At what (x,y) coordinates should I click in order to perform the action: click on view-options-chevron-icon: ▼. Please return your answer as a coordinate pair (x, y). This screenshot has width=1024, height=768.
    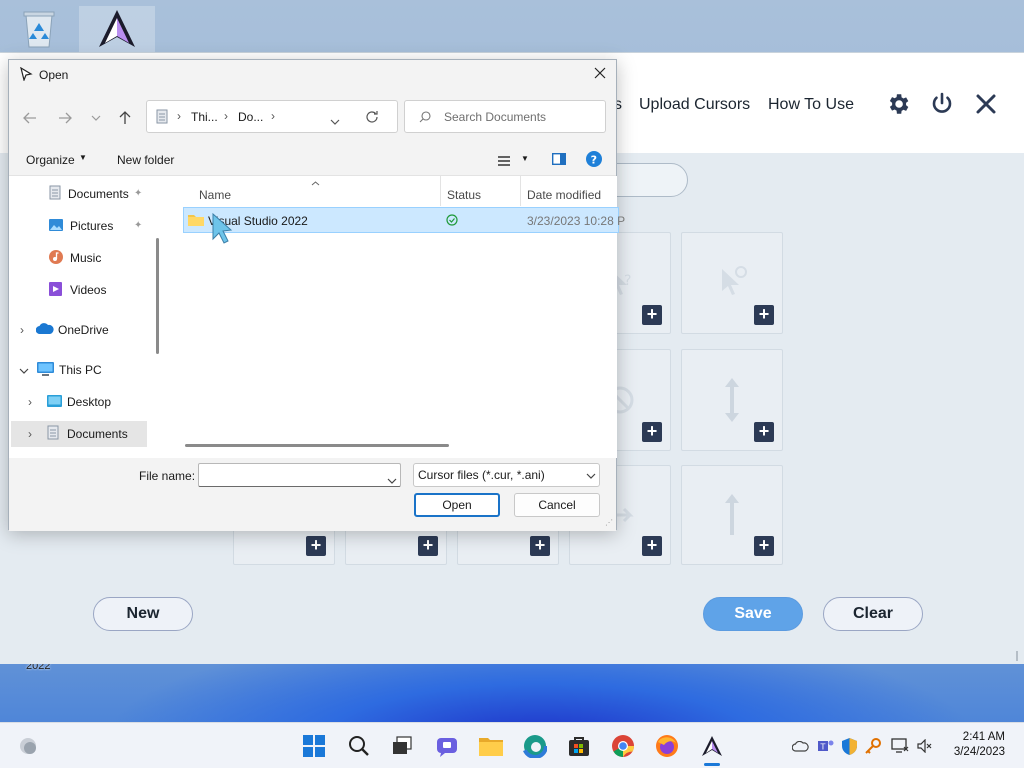
    Looking at the image, I should click on (525, 158).